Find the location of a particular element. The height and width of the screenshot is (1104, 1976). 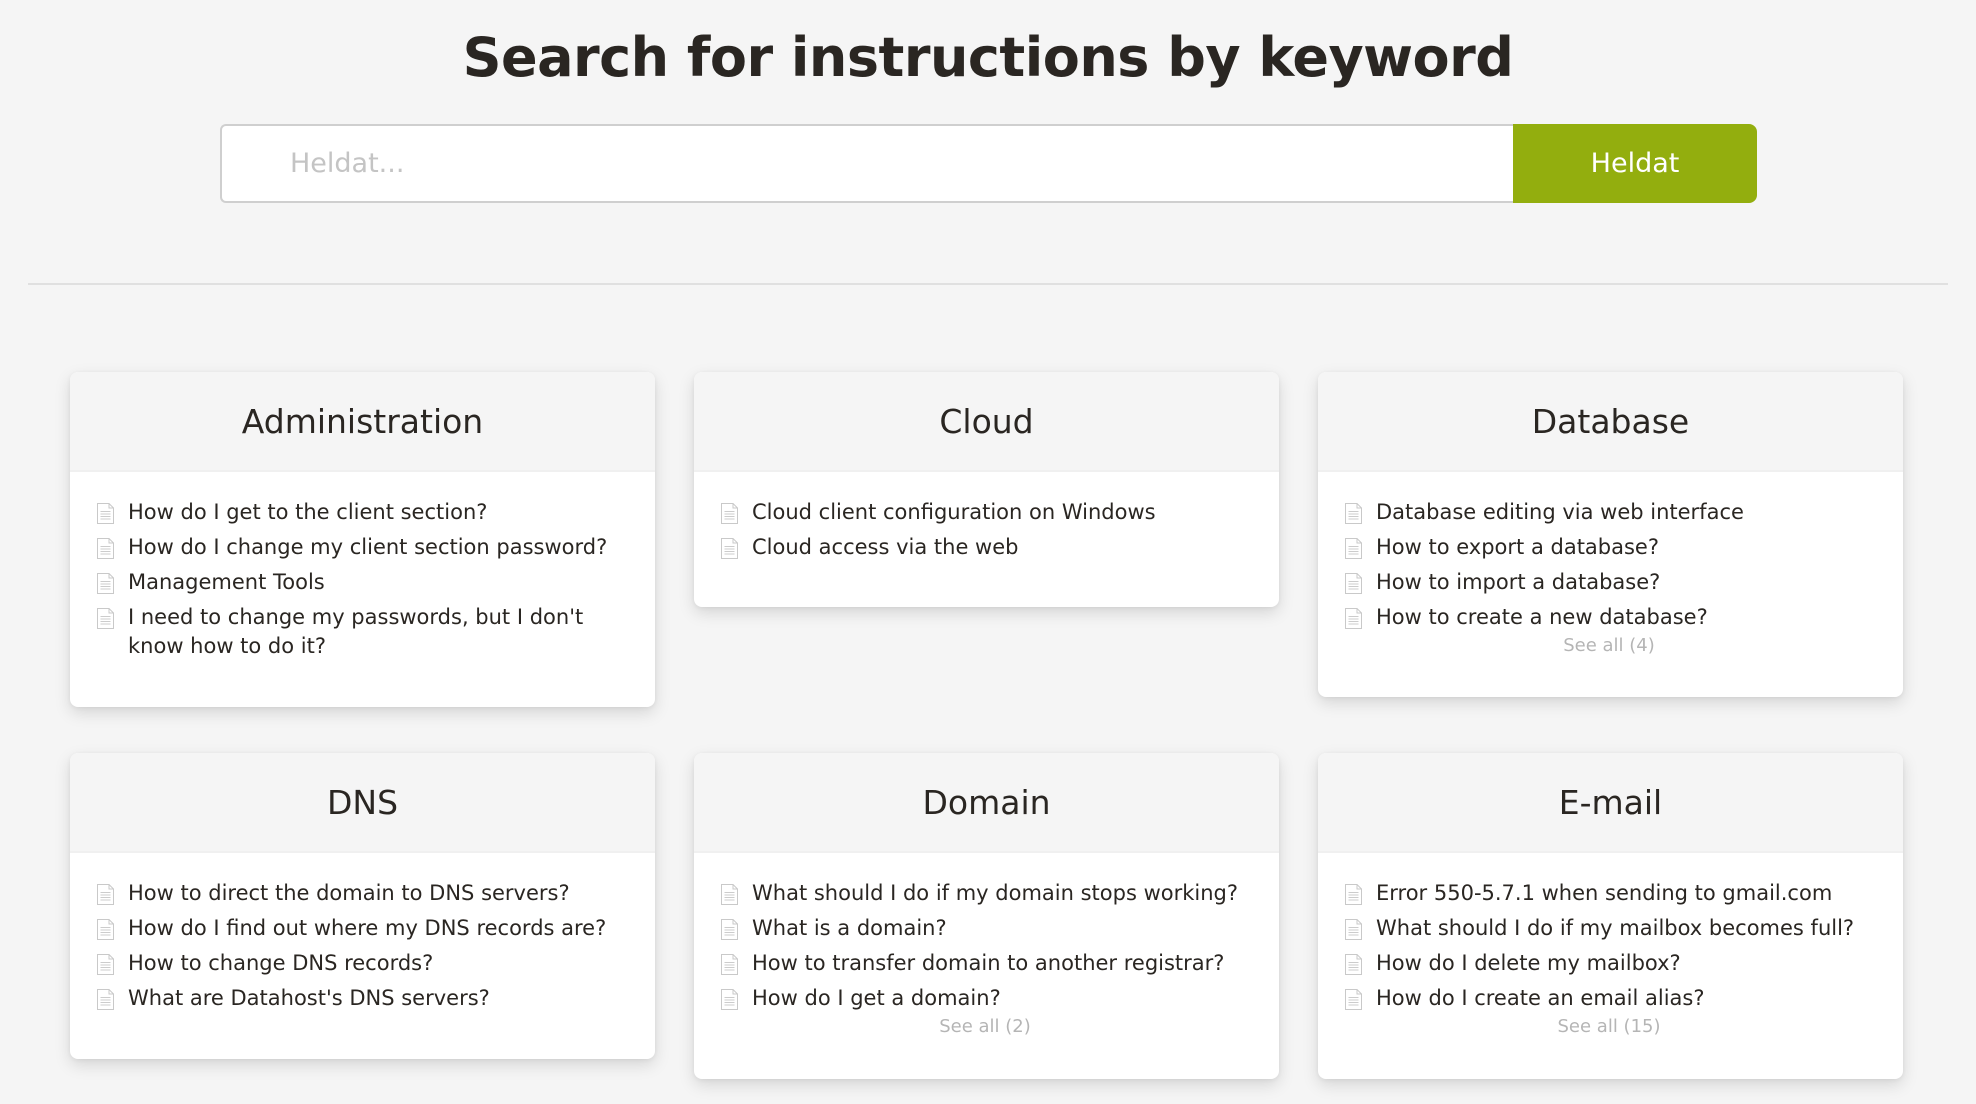

article-item: How to export a database? is located at coordinates (1609, 547).